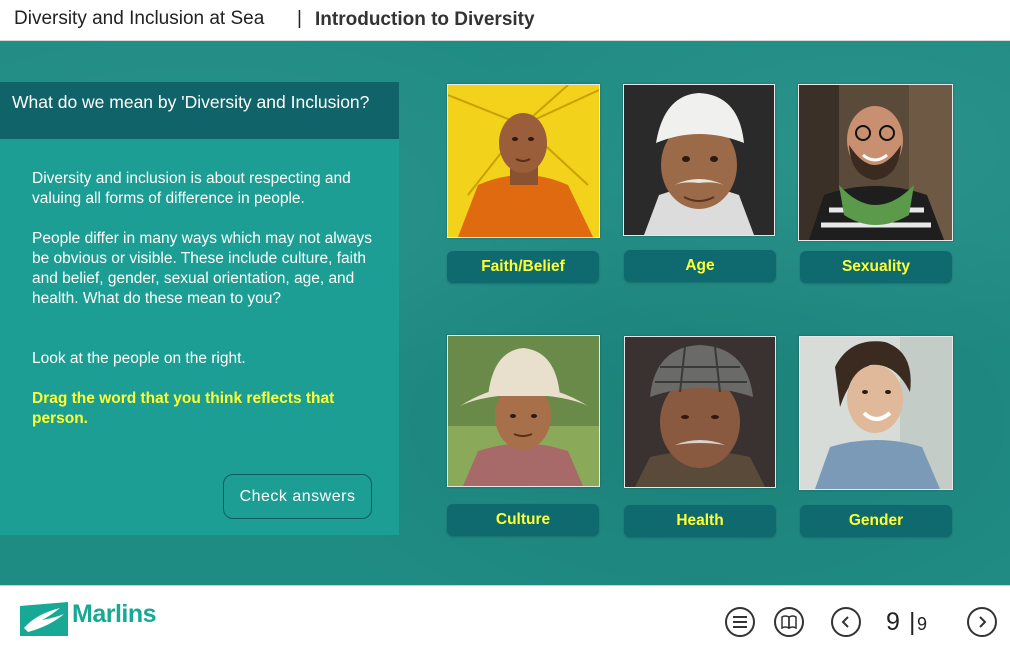 The width and height of the screenshot is (1010, 651). I want to click on label-health: Health, so click(700, 521).